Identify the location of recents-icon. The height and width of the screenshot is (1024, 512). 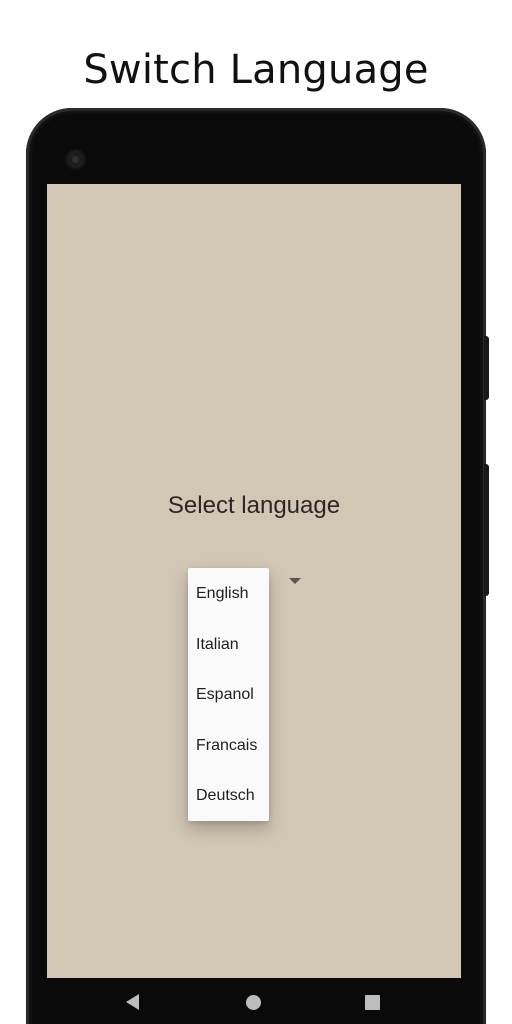
(372, 1002).